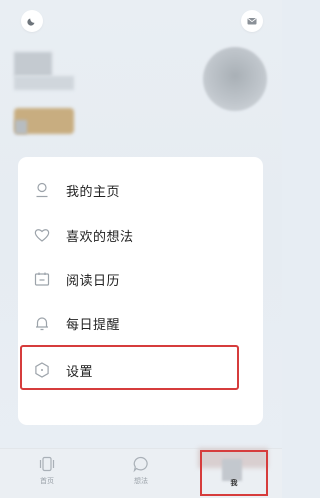 Image resolution: width=320 pixels, height=498 pixels. I want to click on home-phone-icon, so click(47, 464).